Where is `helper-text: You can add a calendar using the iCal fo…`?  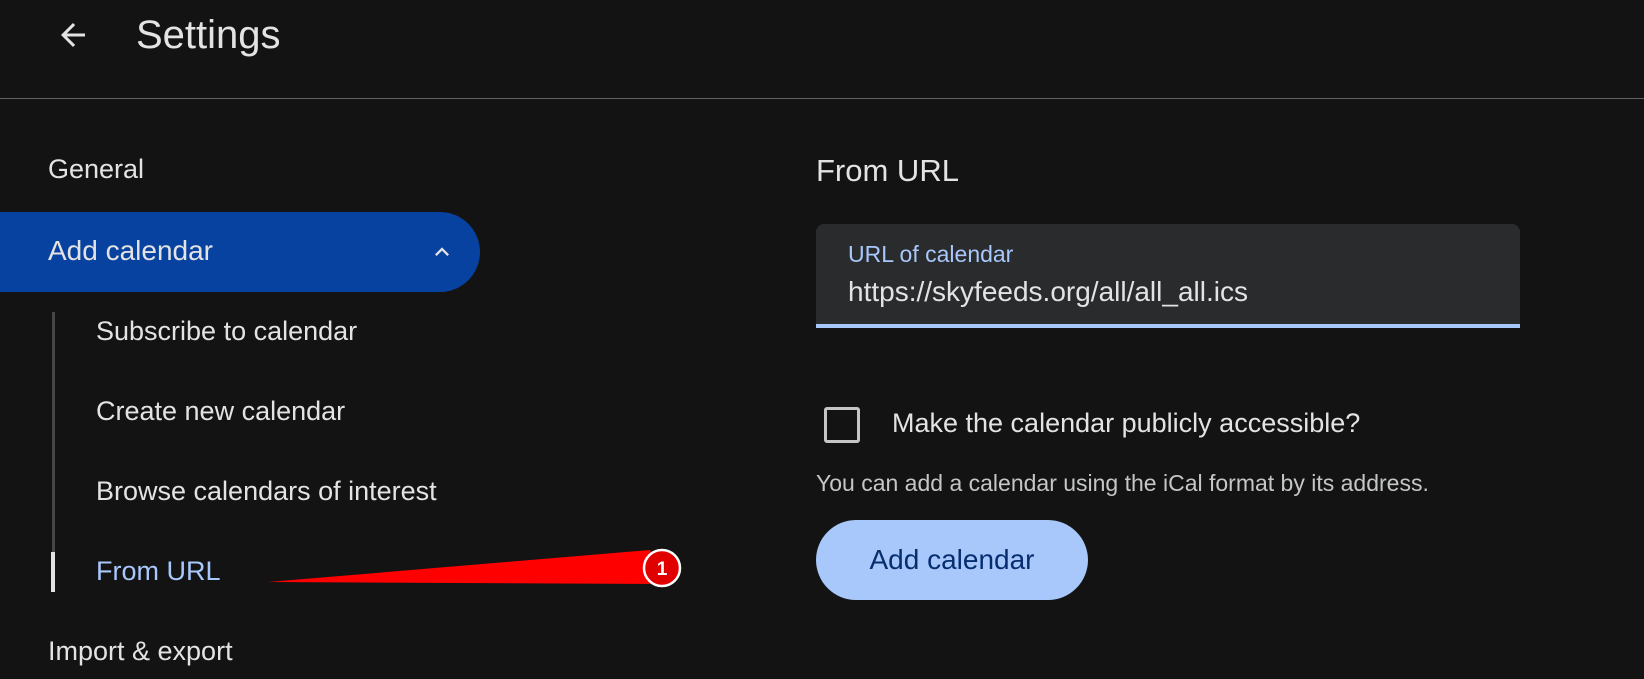
helper-text: You can add a calendar using the iCal fo… is located at coordinates (1122, 483).